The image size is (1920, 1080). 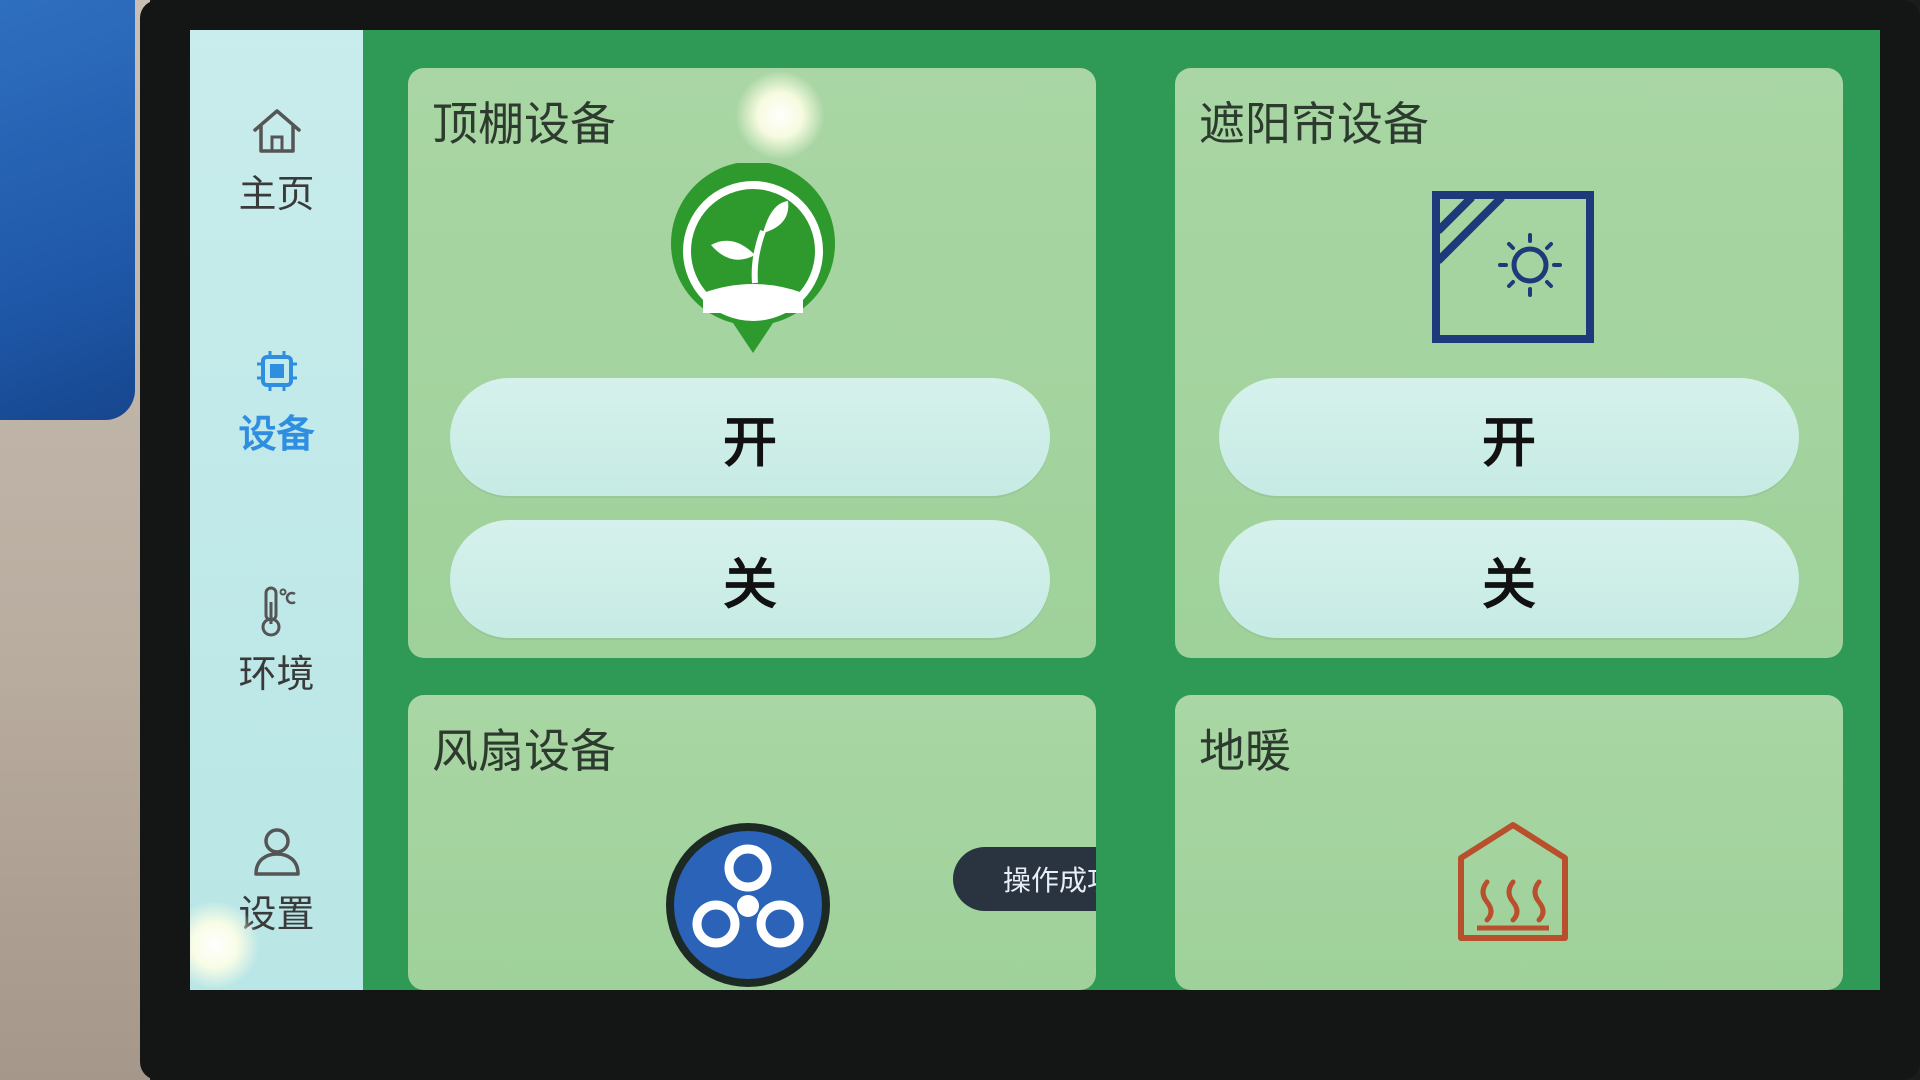 What do you see at coordinates (276, 510) in the screenshot?
I see `sidebar: 主页 设备 环境 设置` at bounding box center [276, 510].